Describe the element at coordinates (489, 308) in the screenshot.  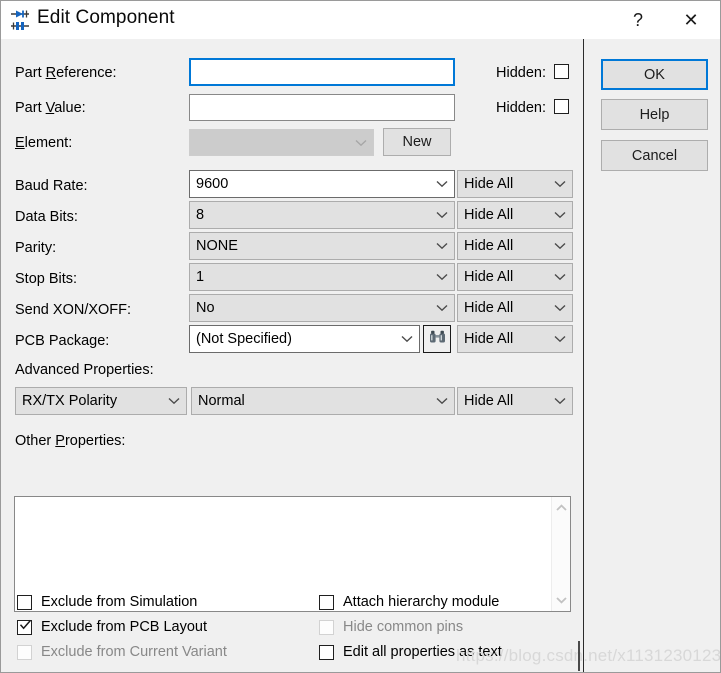
I see `send-xon-xoff-visibility-value: Hide All` at that location.